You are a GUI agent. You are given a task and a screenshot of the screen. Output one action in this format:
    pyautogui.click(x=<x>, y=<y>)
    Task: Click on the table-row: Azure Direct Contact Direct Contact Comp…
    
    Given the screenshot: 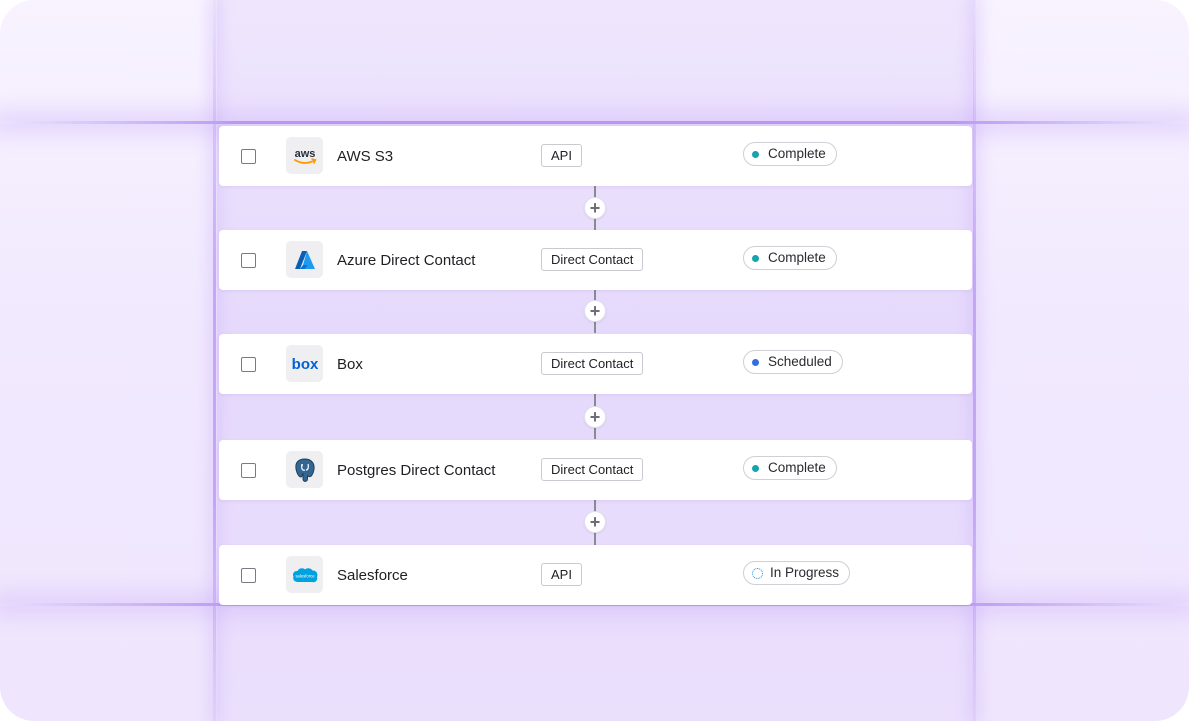 What is the action you would take?
    pyautogui.click(x=595, y=260)
    